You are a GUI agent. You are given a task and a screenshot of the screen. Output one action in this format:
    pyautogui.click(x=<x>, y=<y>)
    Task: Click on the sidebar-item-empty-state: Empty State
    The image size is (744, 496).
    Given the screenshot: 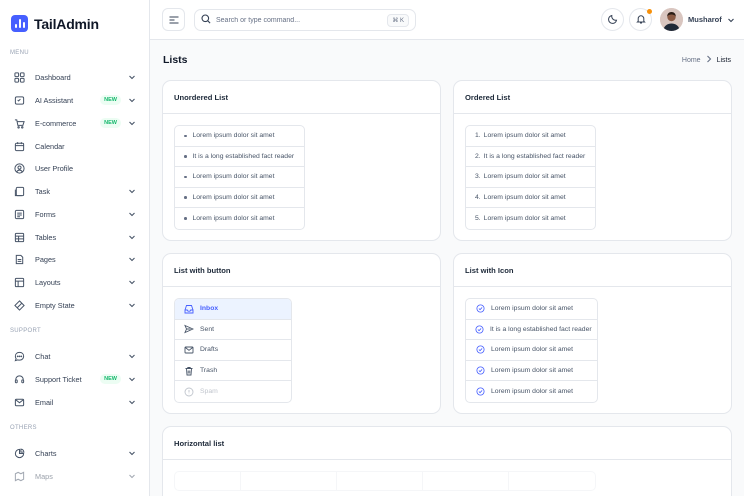 What is the action you would take?
    pyautogui.click(x=74, y=305)
    